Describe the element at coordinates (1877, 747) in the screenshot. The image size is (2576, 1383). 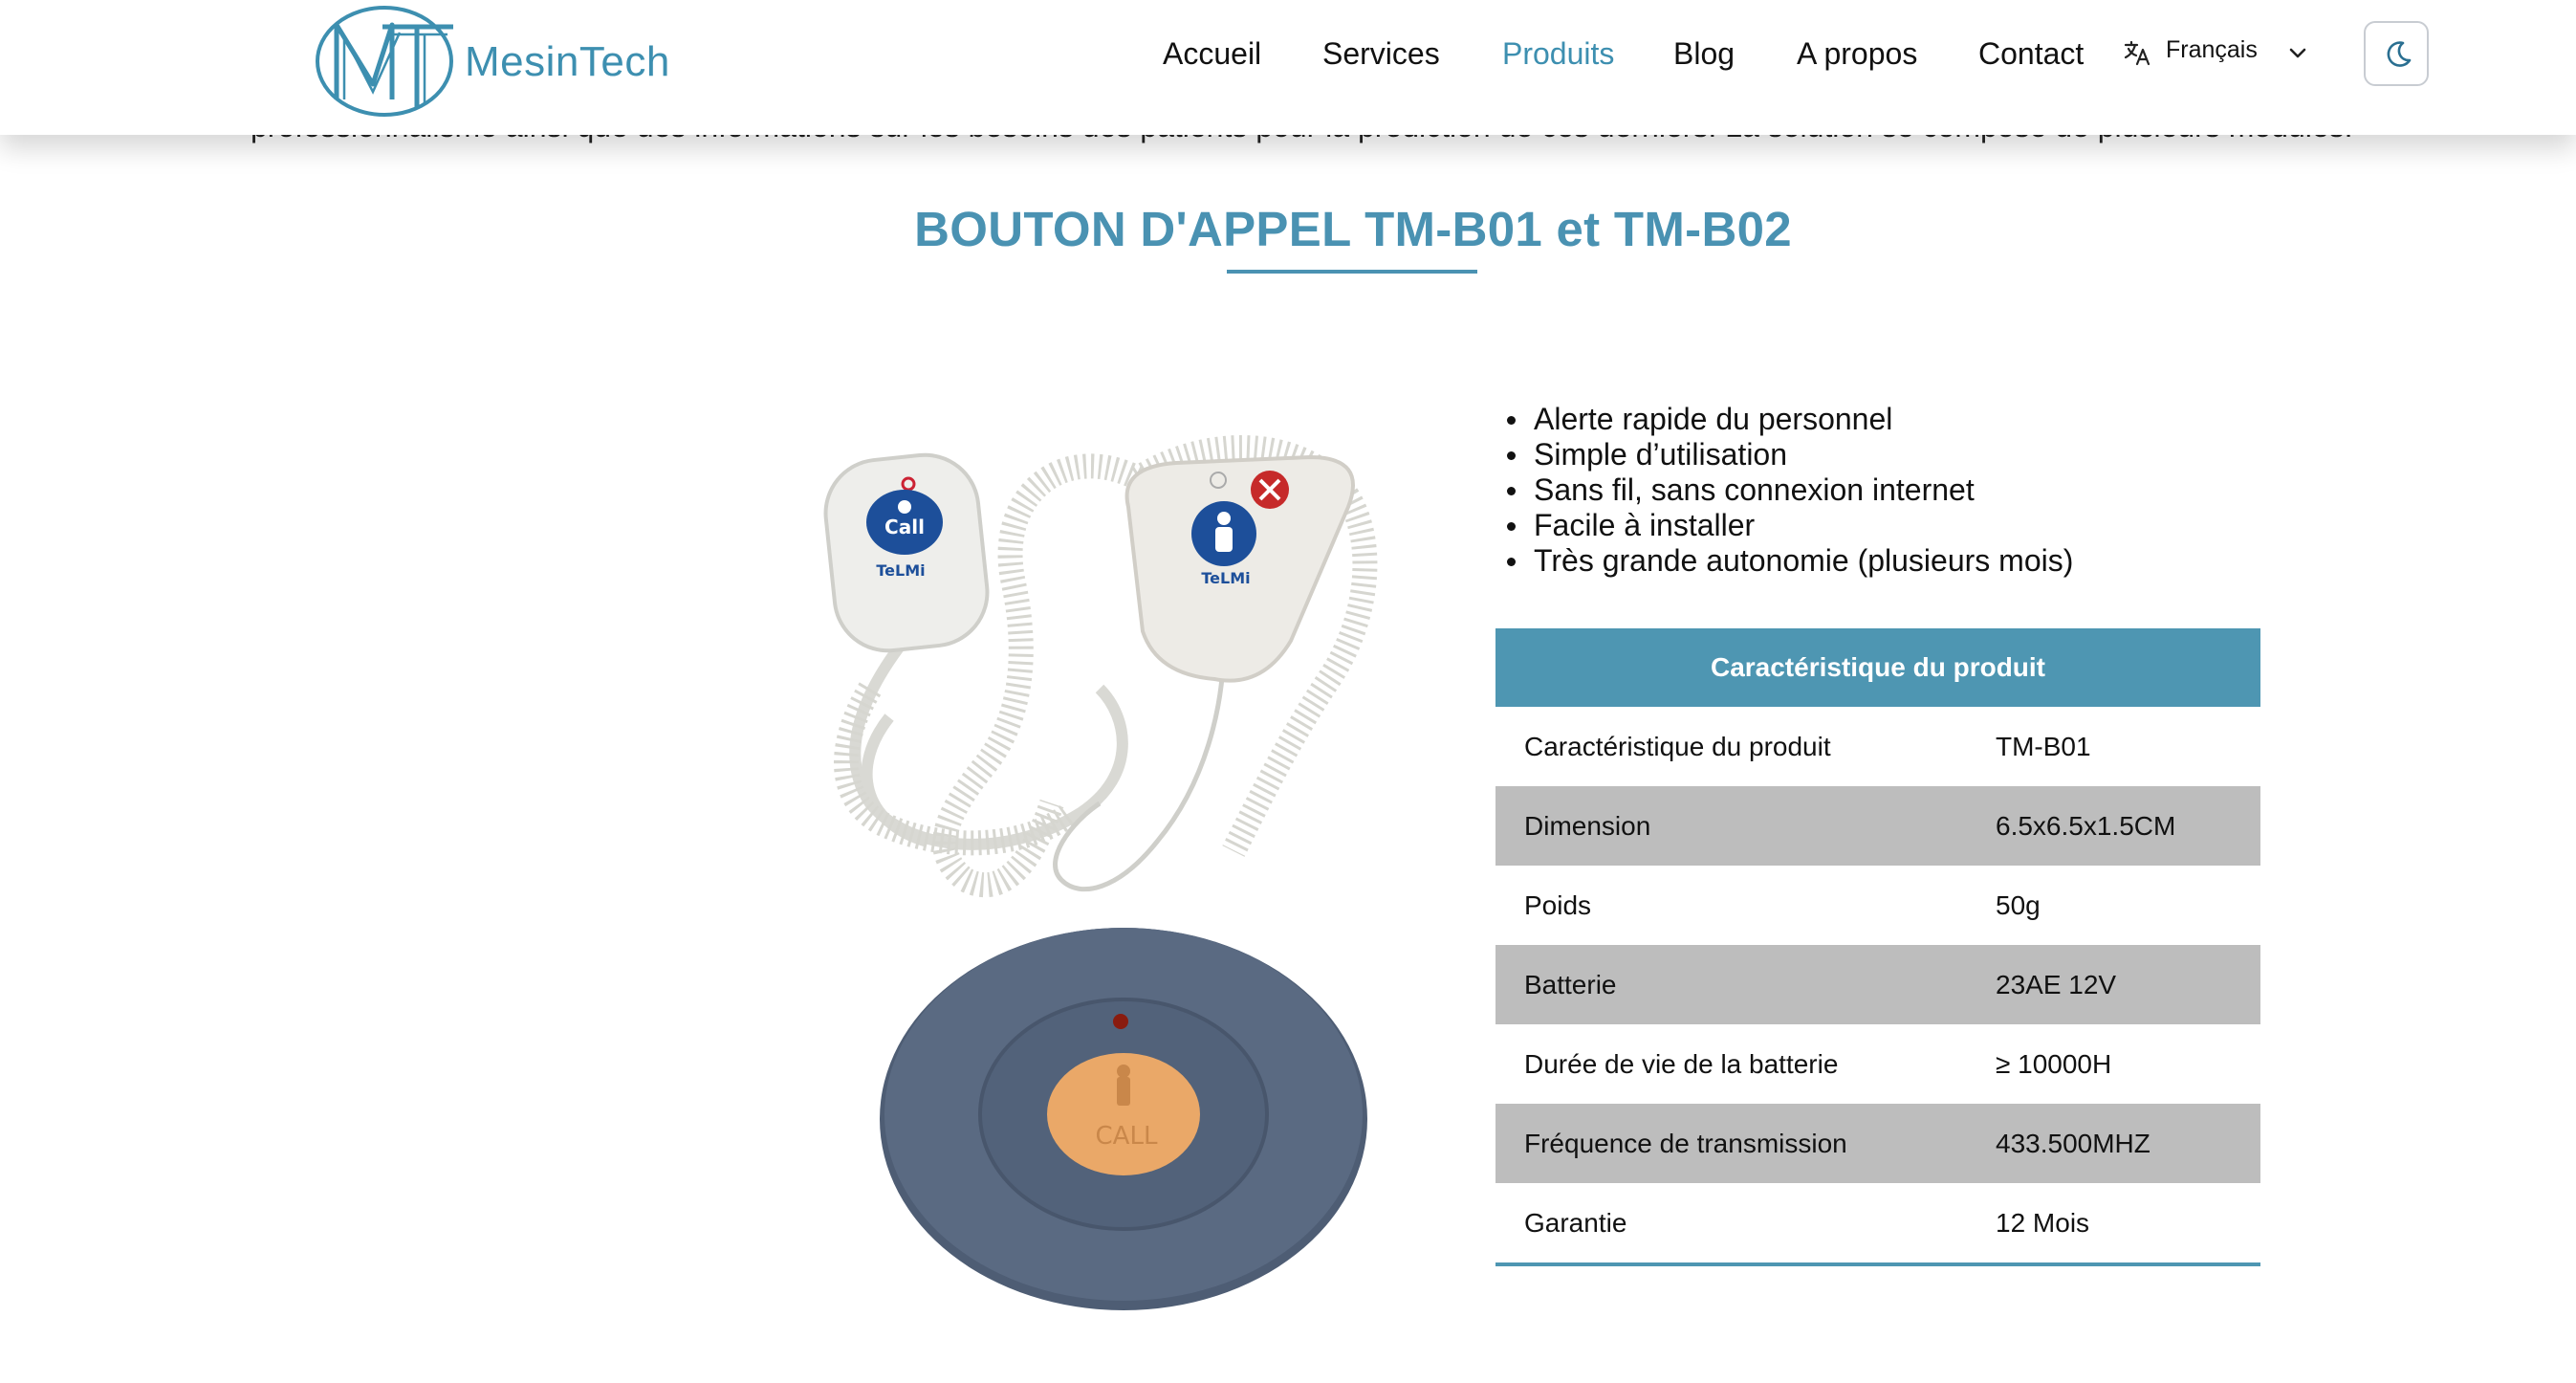
I see `table-row: Caractéristique du produit TM-B01` at that location.